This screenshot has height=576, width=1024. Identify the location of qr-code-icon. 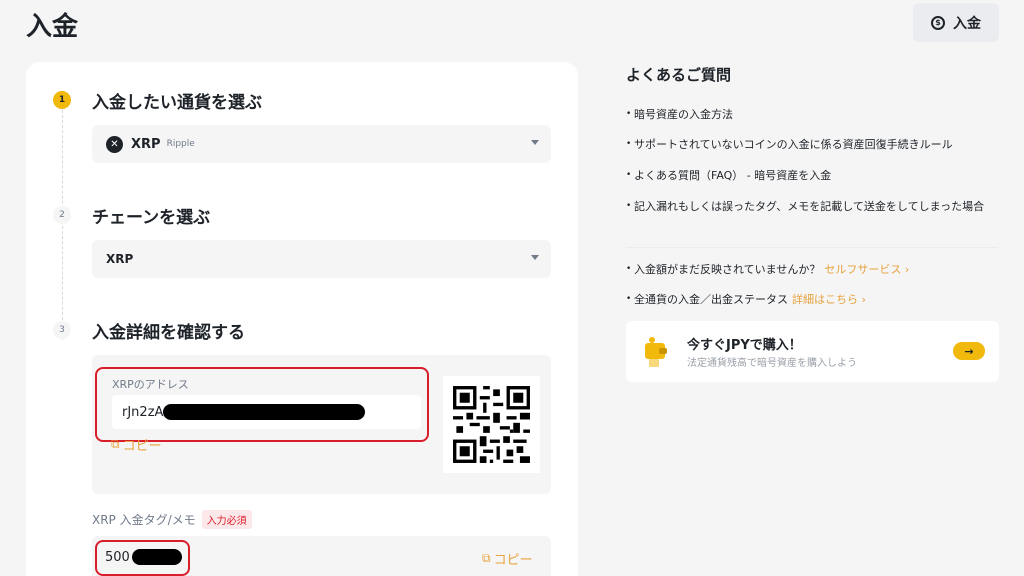
(491, 424).